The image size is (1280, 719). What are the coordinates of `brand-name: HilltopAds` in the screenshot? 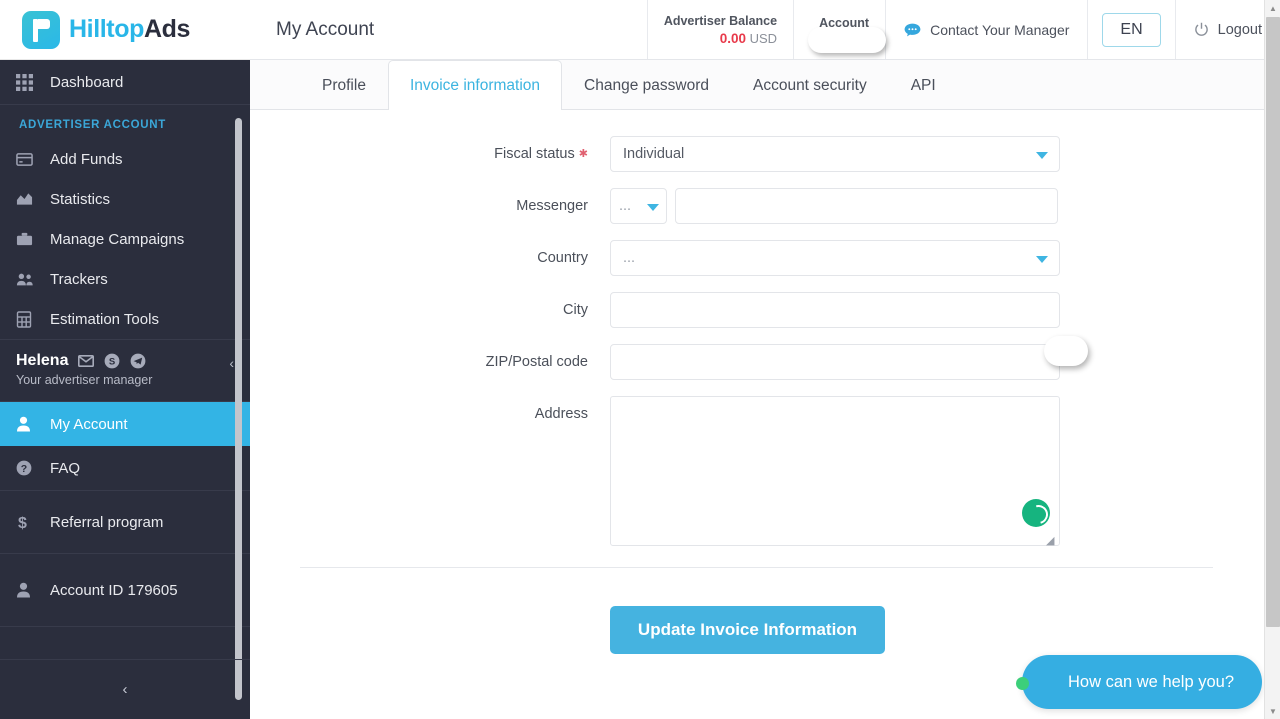 It's located at (129, 29).